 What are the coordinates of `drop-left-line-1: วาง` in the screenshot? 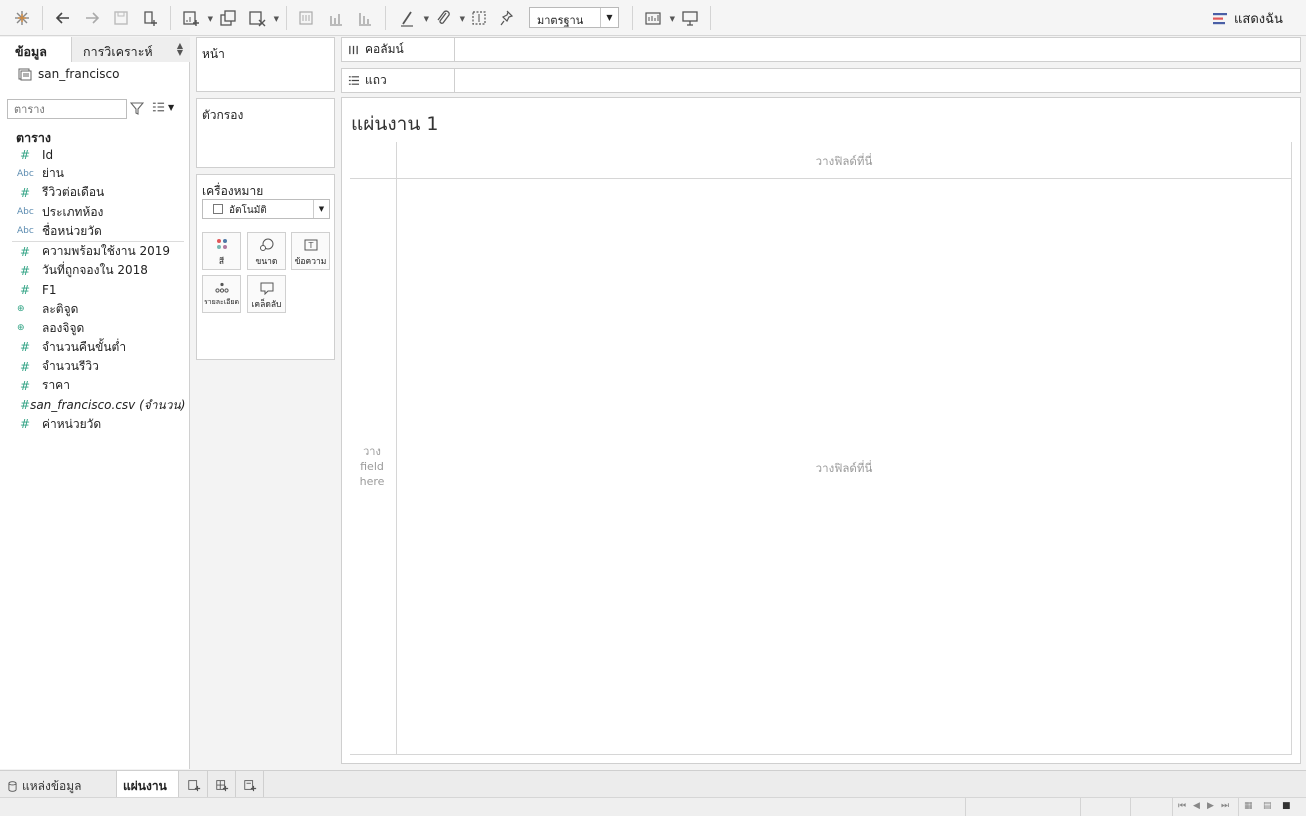 It's located at (372, 451).